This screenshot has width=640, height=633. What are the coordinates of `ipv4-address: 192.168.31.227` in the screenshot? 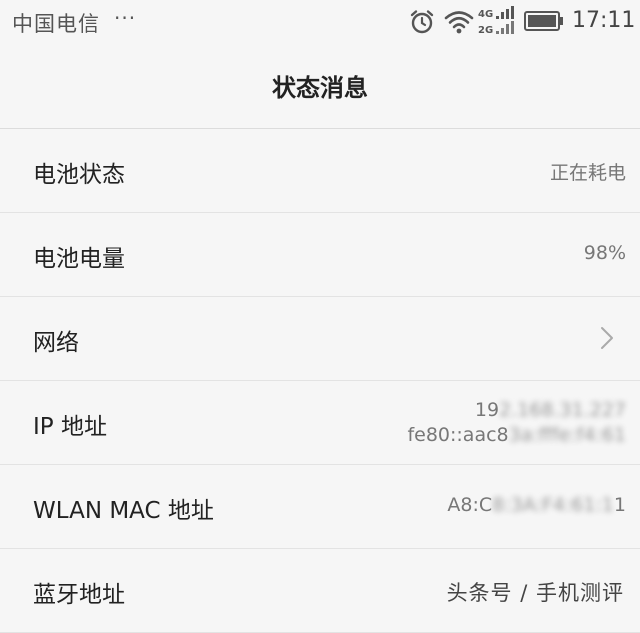 It's located at (550, 410).